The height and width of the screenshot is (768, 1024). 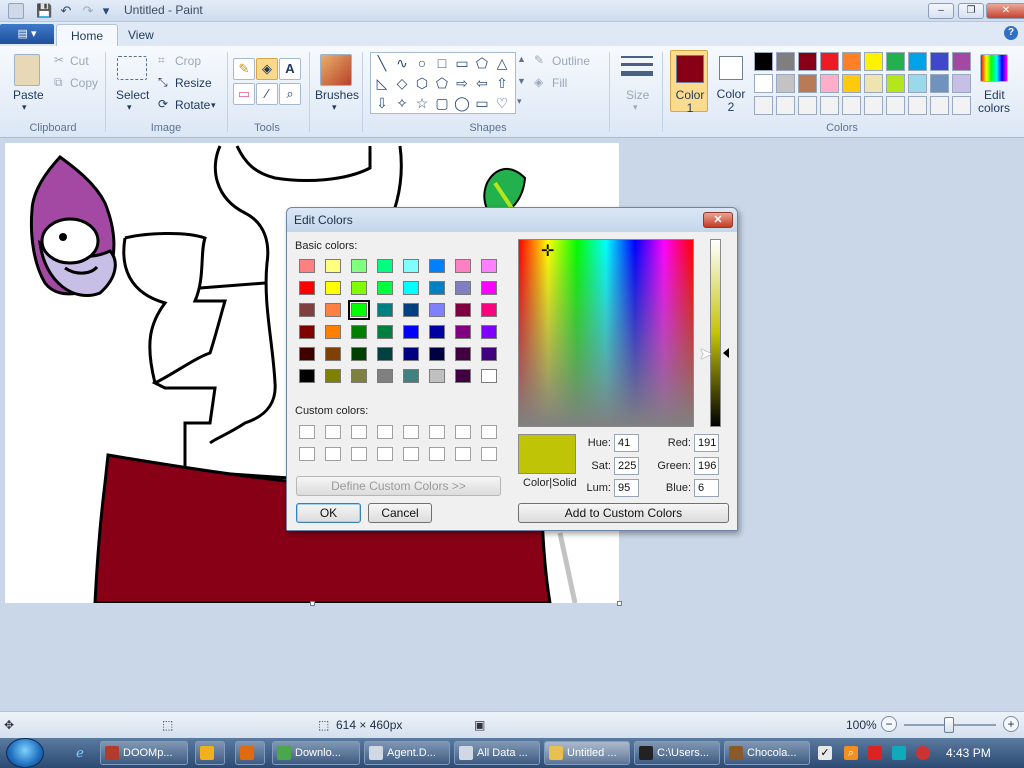 What do you see at coordinates (422, 103) in the screenshot?
I see `shape-tool-icon: ☆` at bounding box center [422, 103].